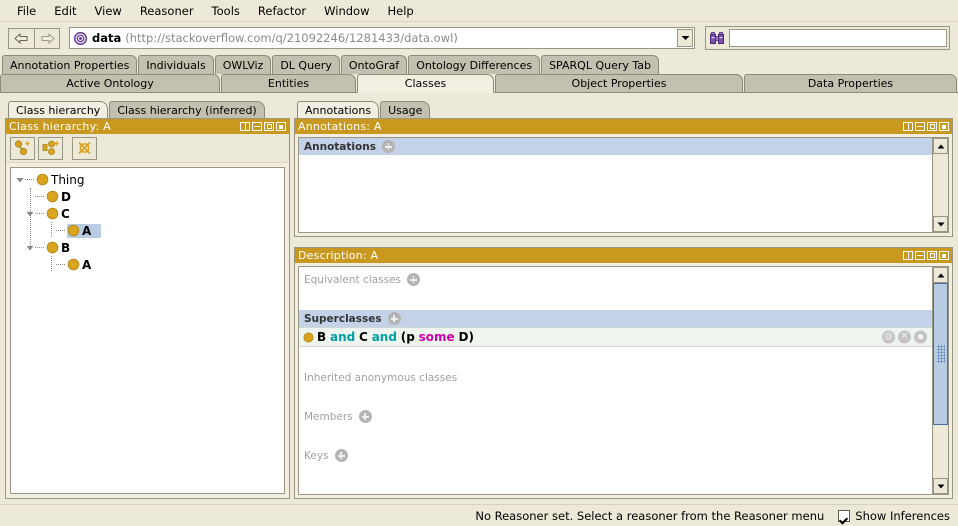 The height and width of the screenshot is (526, 958). Describe the element at coordinates (243, 64) in the screenshot. I see `tab-owlviz: OWLViz` at that location.